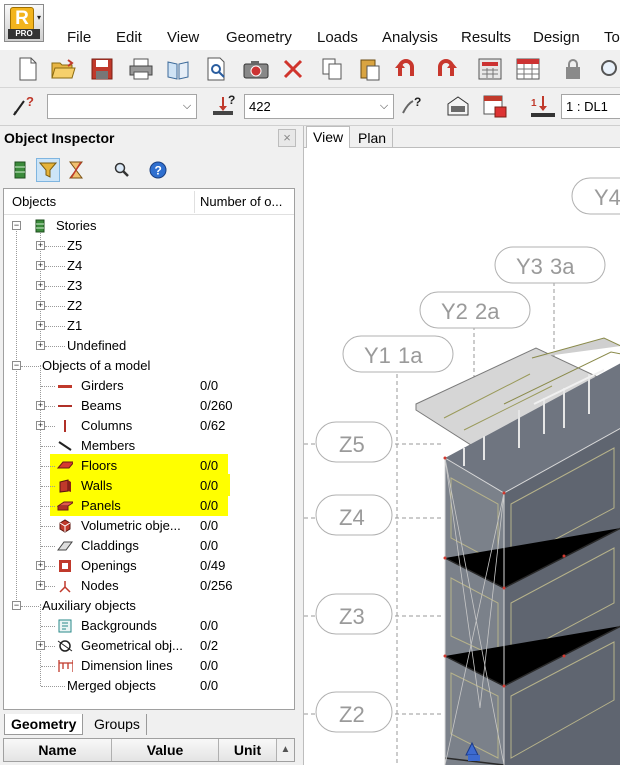  Describe the element at coordinates (58, 750) in the screenshot. I see `column-name: Name` at that location.